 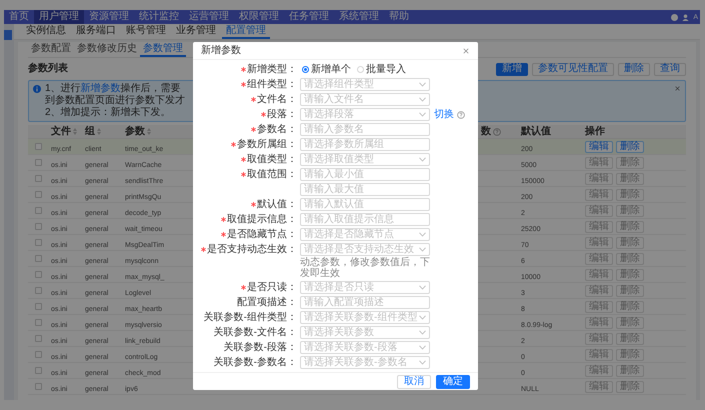 I want to click on column-header: 文件, so click(x=61, y=131).